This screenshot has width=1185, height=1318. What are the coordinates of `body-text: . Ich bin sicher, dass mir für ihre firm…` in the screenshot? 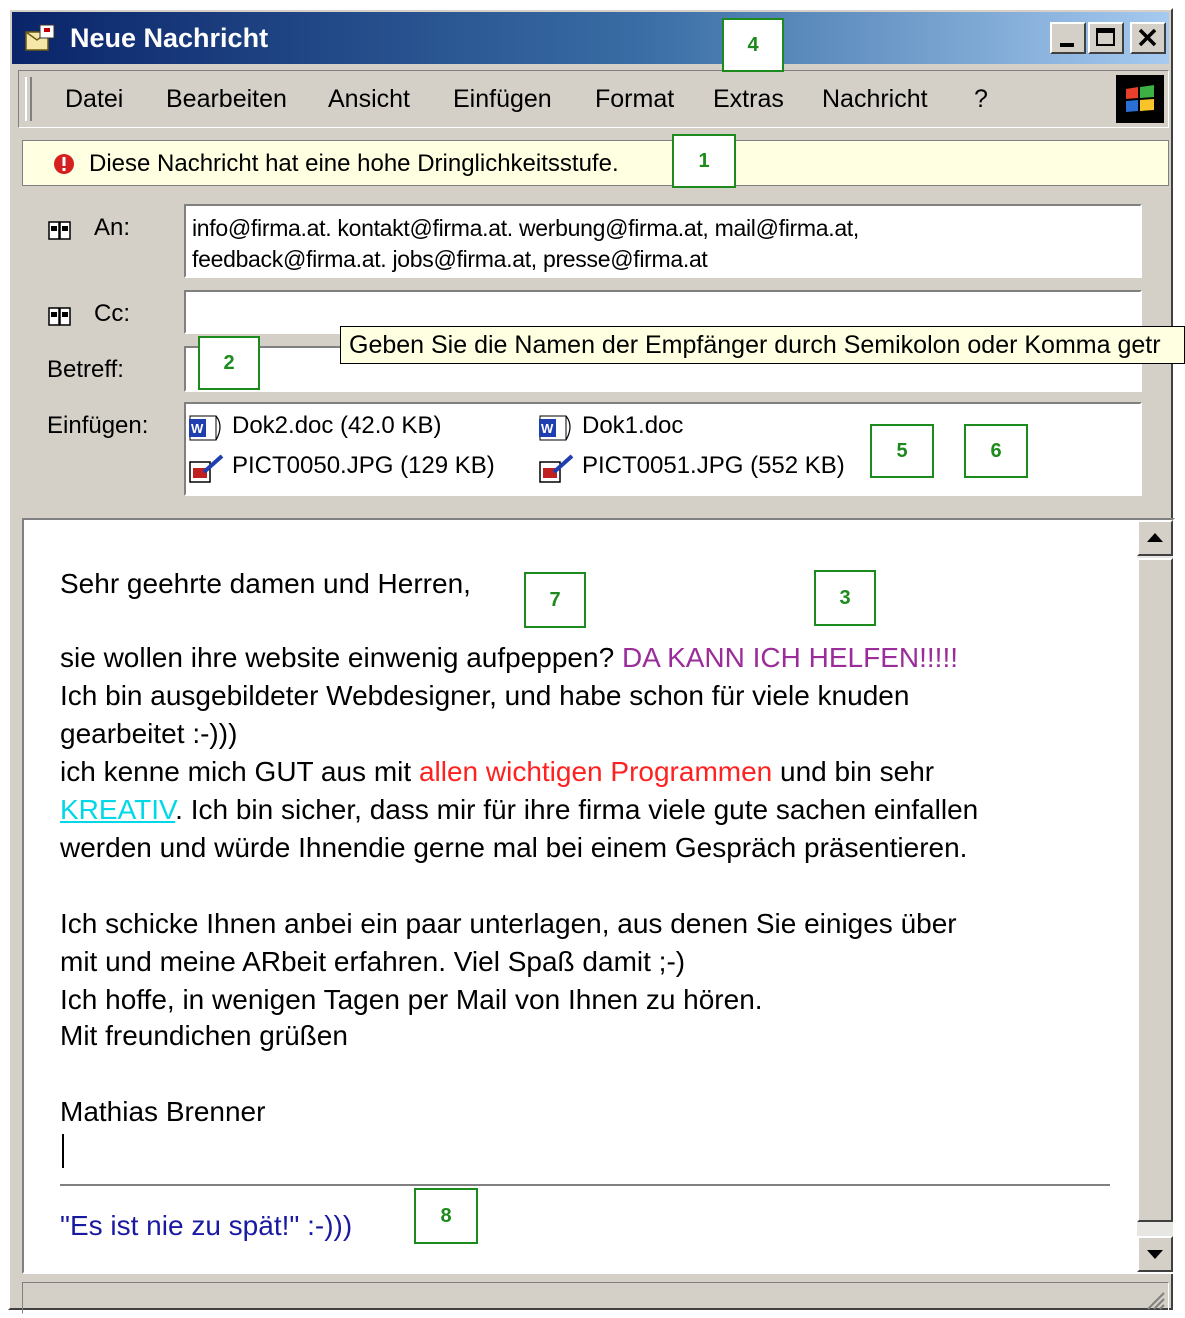 It's located at (577, 809).